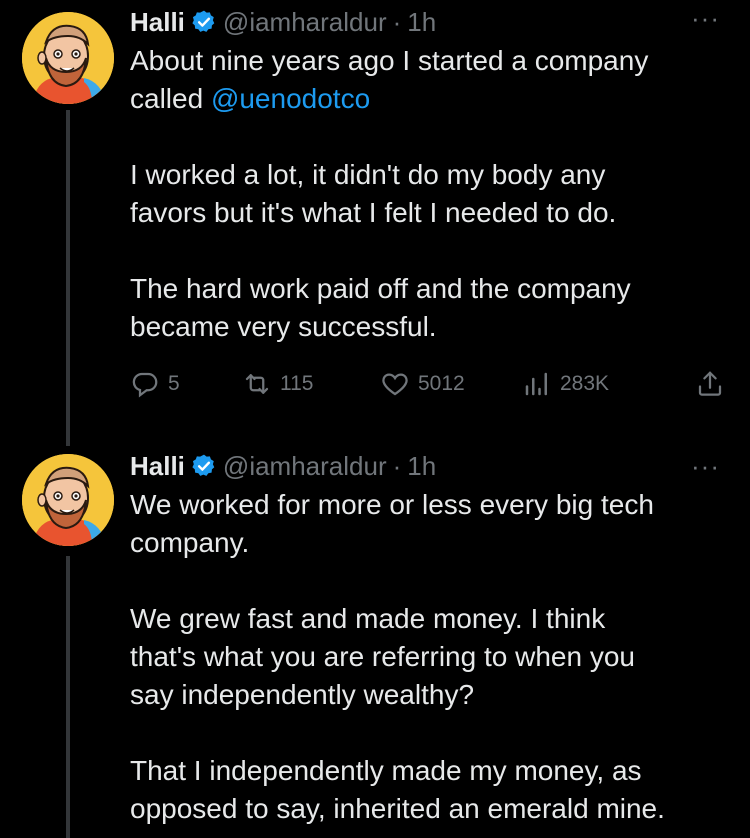 The image size is (750, 838). What do you see at coordinates (145, 385) in the screenshot?
I see `reply-icon` at bounding box center [145, 385].